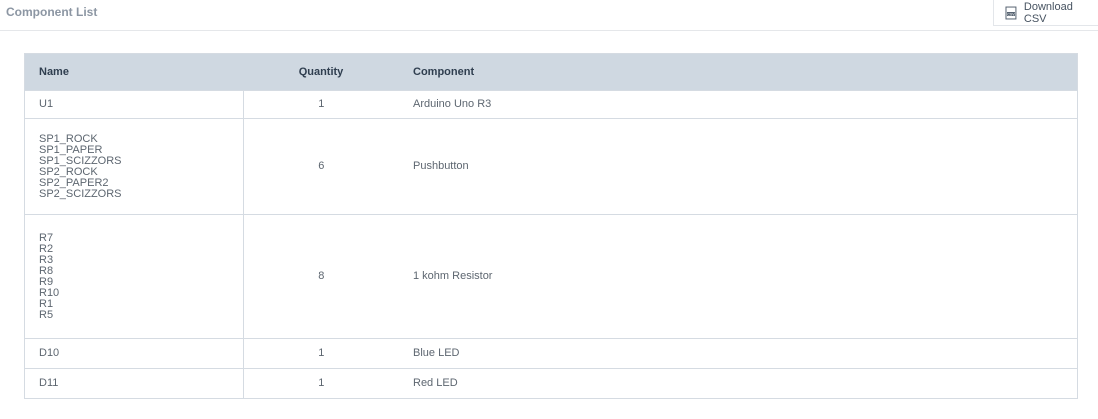 The image size is (1098, 419). I want to click on column-header-quantity: Quantity, so click(321, 72).